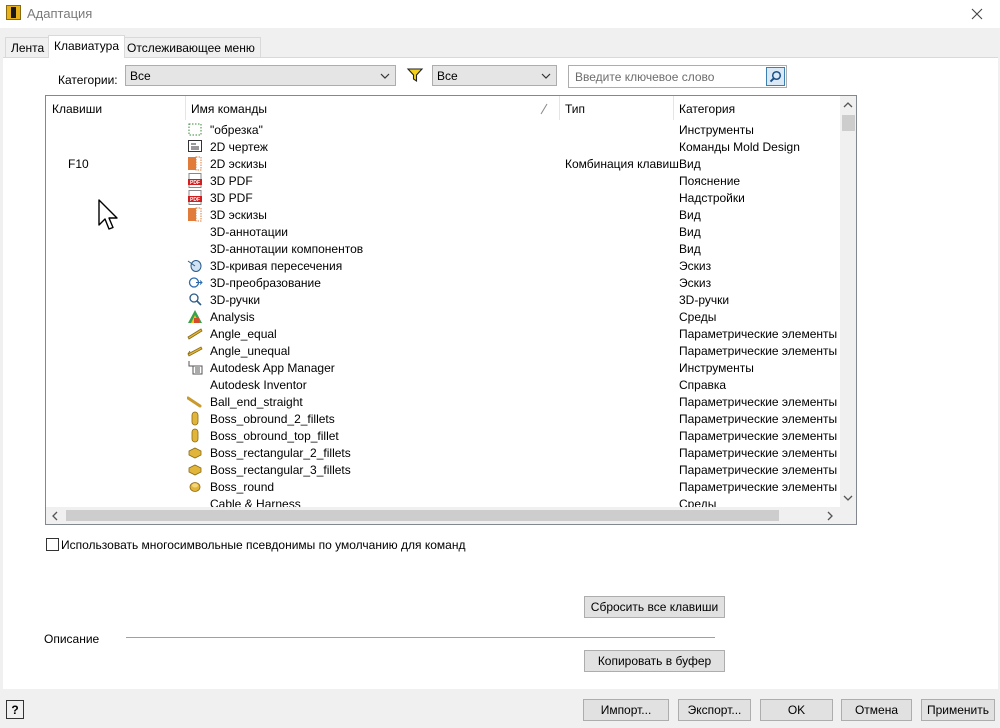 The image size is (1000, 728). What do you see at coordinates (443, 384) in the screenshot?
I see `table-row: Autodesk Inventor Справка` at bounding box center [443, 384].